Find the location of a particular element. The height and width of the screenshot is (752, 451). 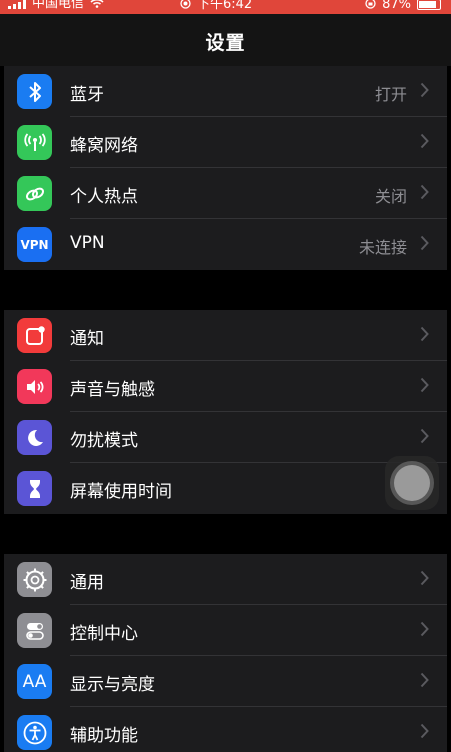

battery-percent: 87% is located at coordinates (396, 6).